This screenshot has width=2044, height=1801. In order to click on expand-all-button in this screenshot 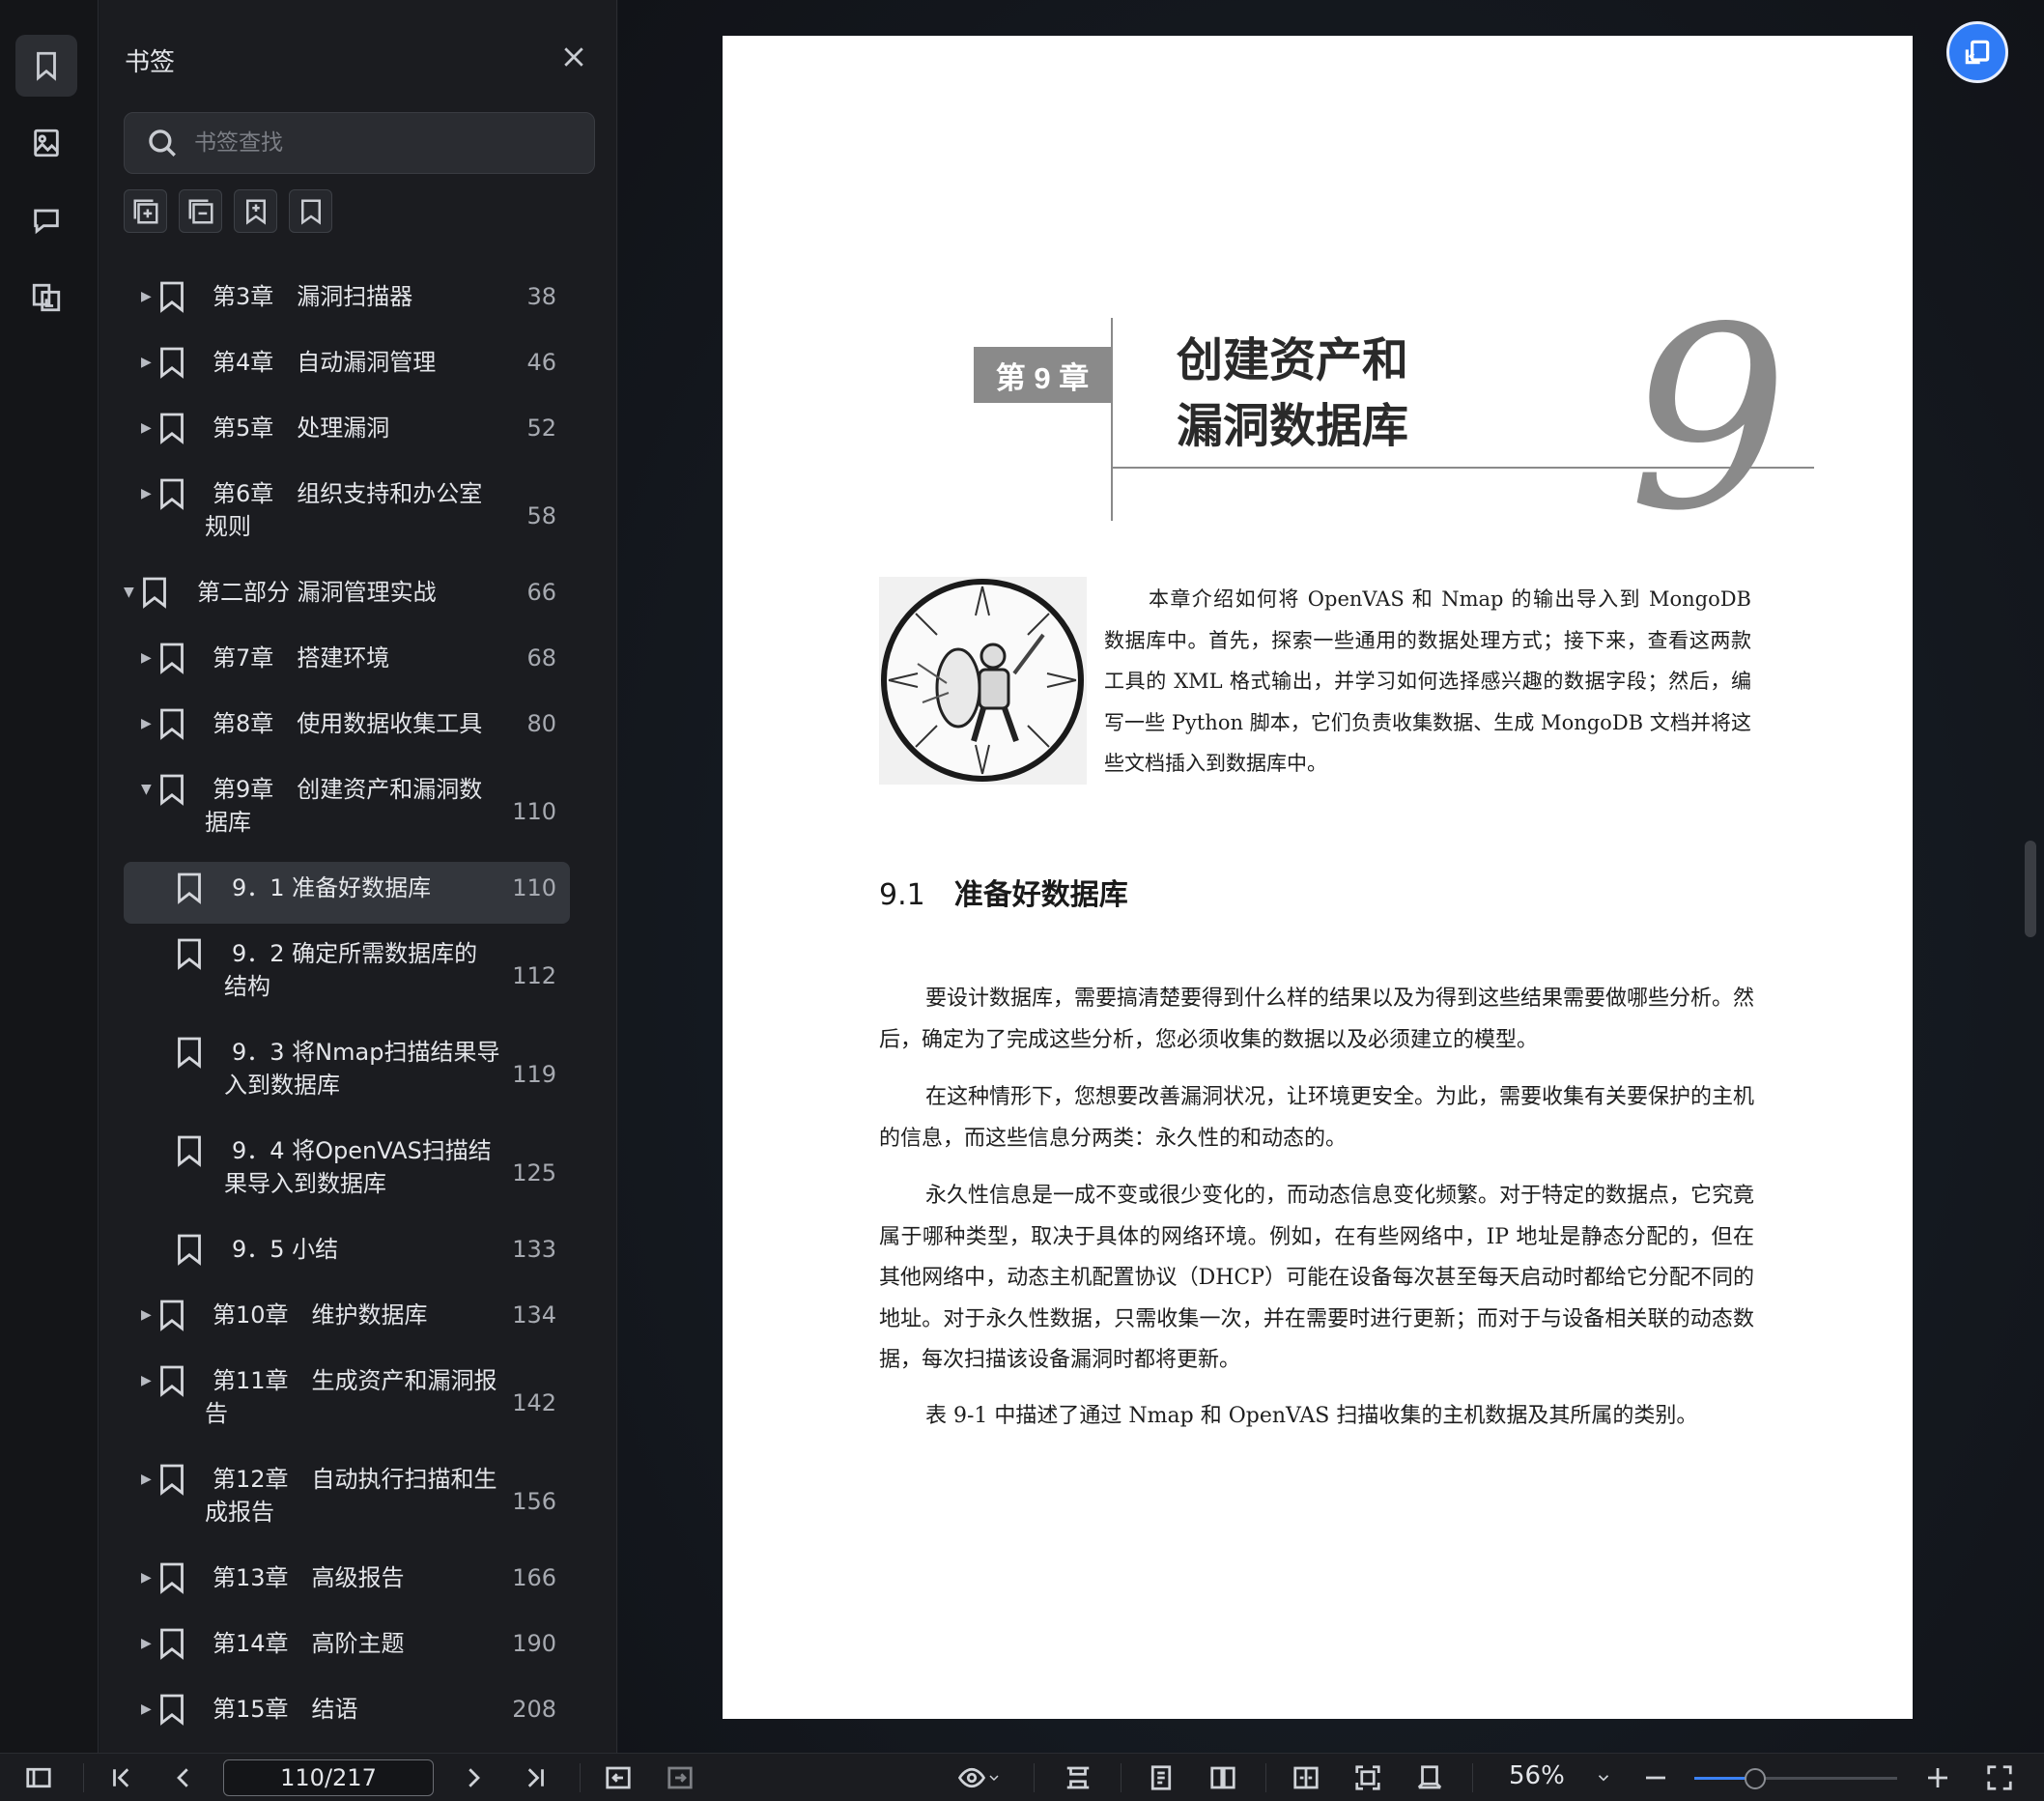, I will do `click(146, 211)`.